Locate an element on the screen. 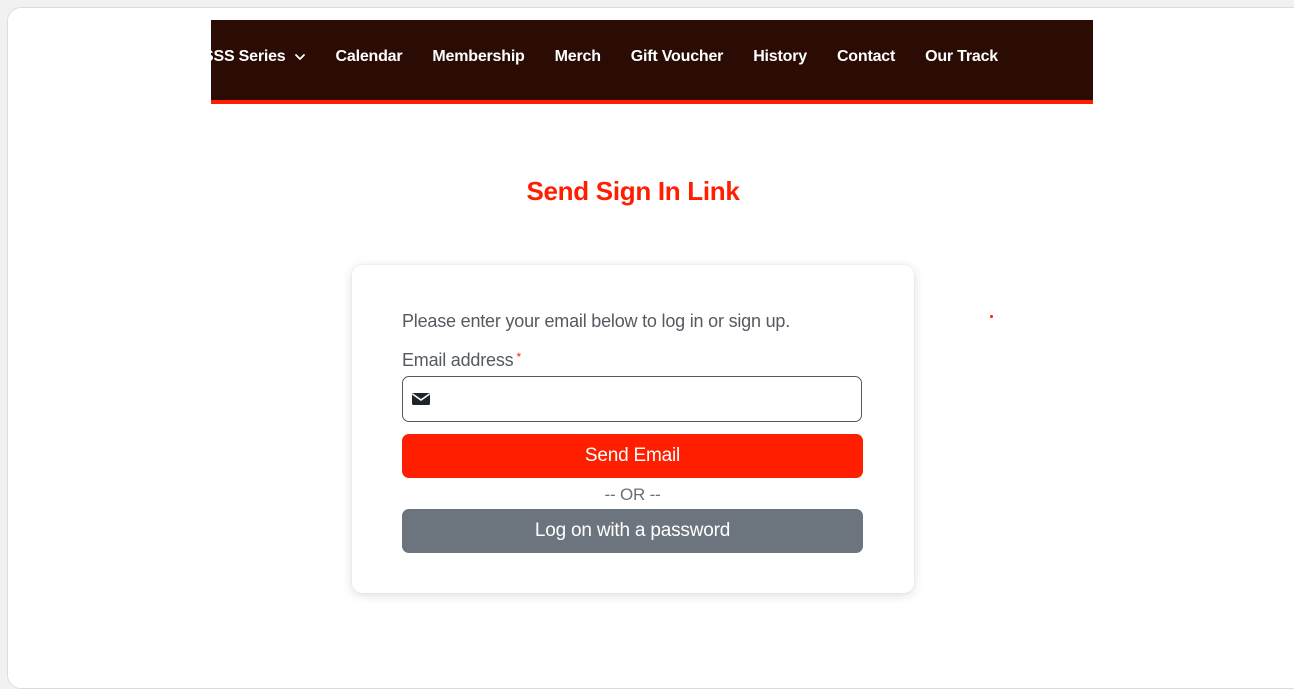  nav-item-label: Our Track is located at coordinates (961, 56).